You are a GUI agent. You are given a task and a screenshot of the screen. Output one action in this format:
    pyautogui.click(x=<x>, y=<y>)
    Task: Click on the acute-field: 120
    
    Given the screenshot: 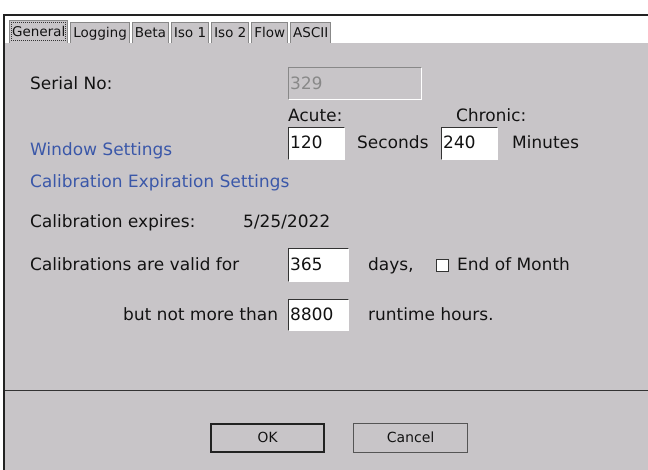 What is the action you would take?
    pyautogui.click(x=316, y=143)
    